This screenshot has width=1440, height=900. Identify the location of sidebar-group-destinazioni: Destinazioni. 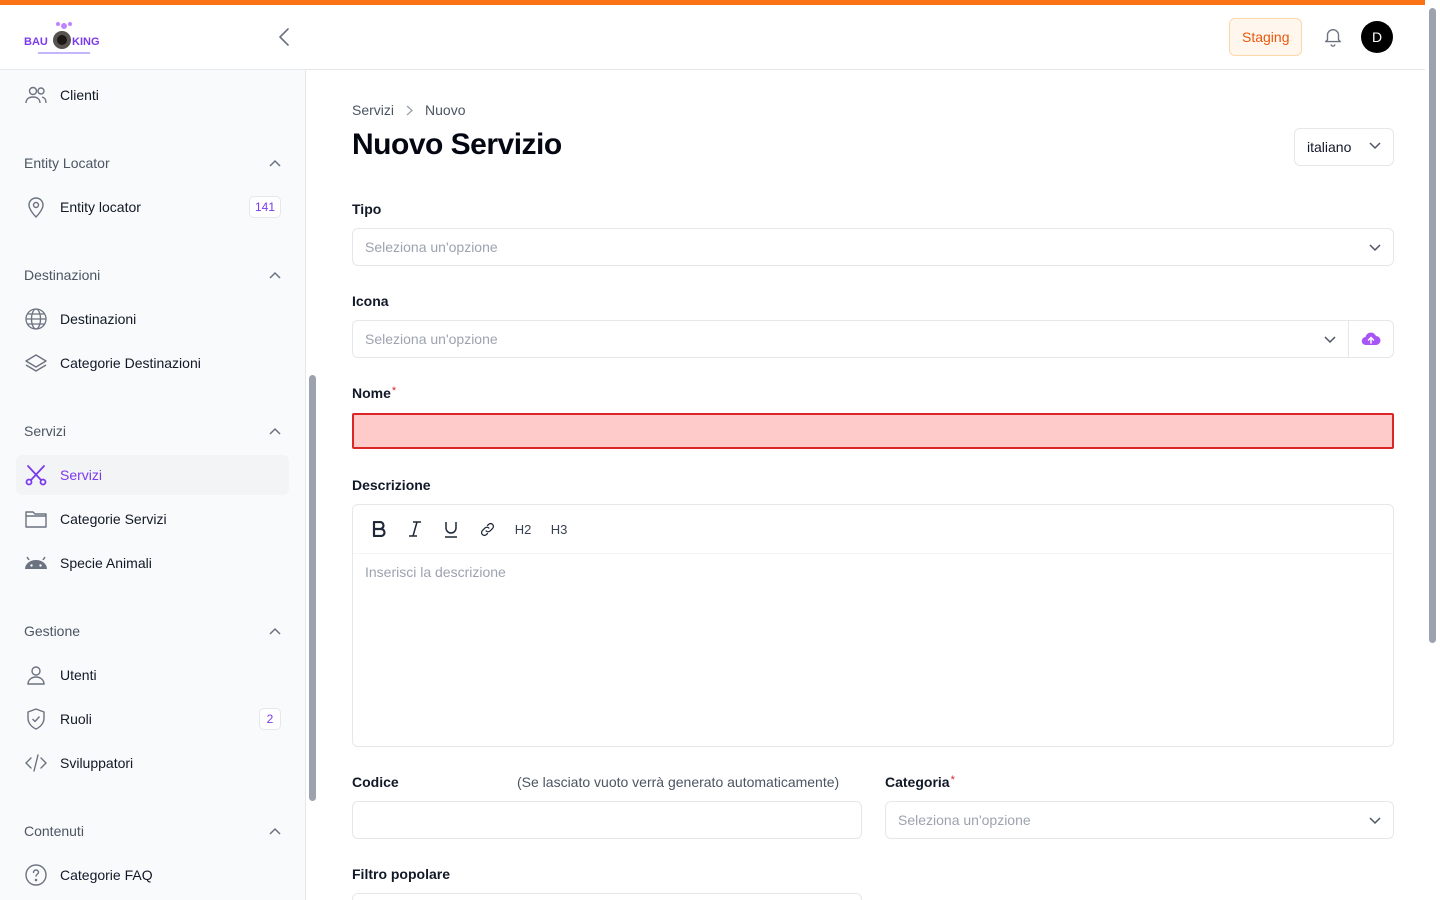
(152, 275).